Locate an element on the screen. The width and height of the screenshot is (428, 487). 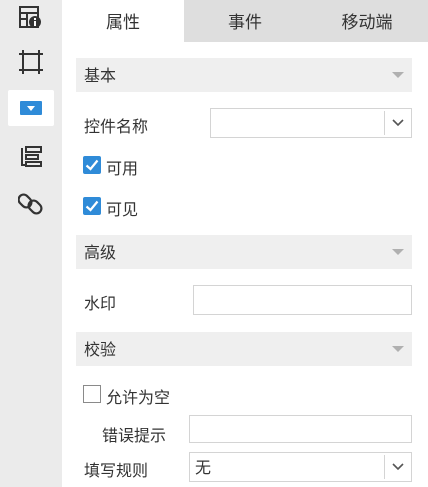
section-validation-title: 校验 is located at coordinates (100, 349).